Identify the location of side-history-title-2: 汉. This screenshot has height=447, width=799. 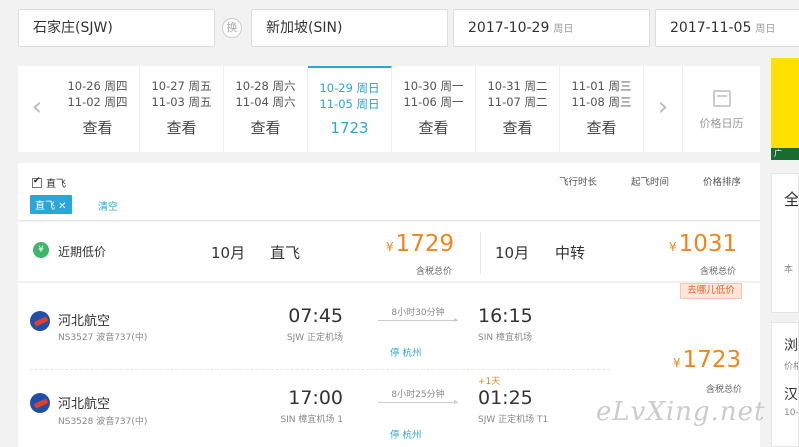
(791, 395).